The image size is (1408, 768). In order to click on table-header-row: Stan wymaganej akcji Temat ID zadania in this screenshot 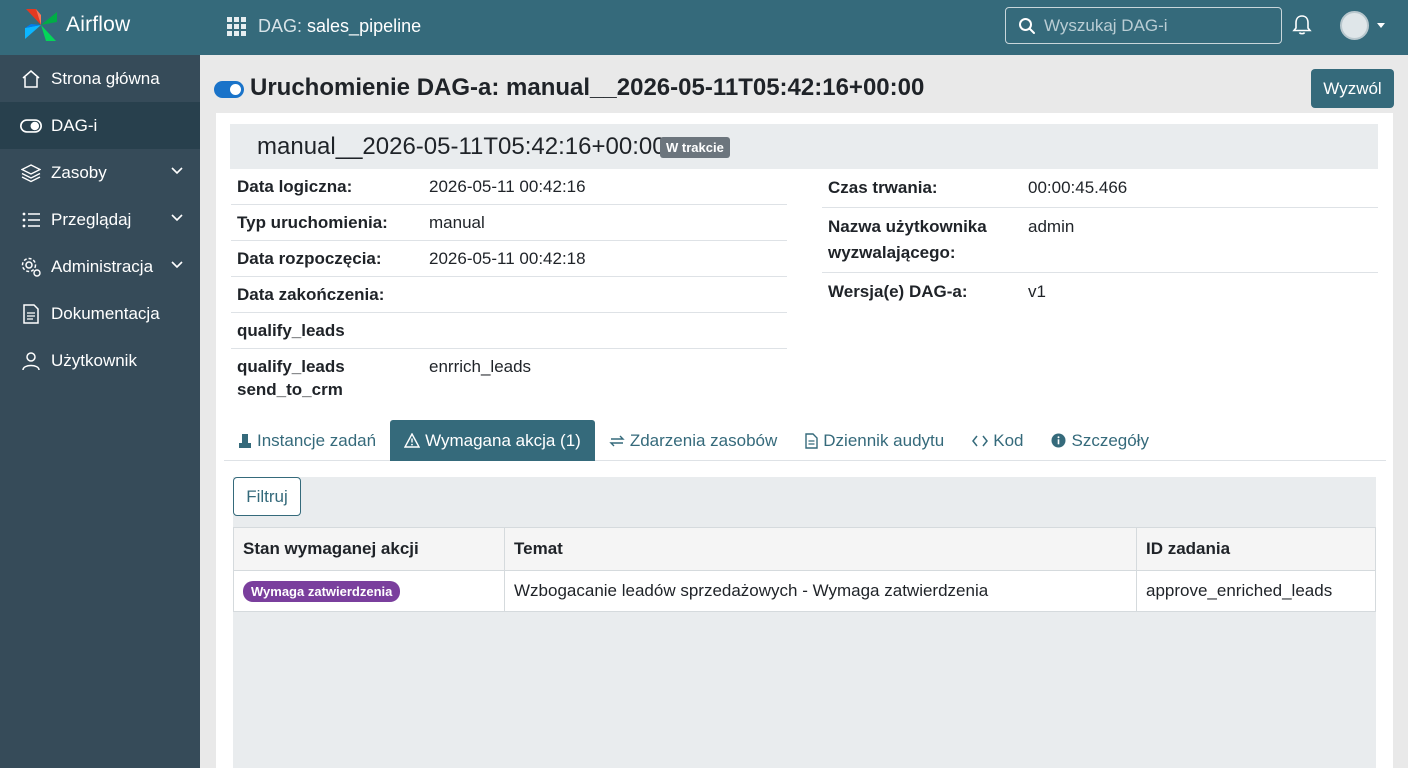, I will do `click(804, 549)`.